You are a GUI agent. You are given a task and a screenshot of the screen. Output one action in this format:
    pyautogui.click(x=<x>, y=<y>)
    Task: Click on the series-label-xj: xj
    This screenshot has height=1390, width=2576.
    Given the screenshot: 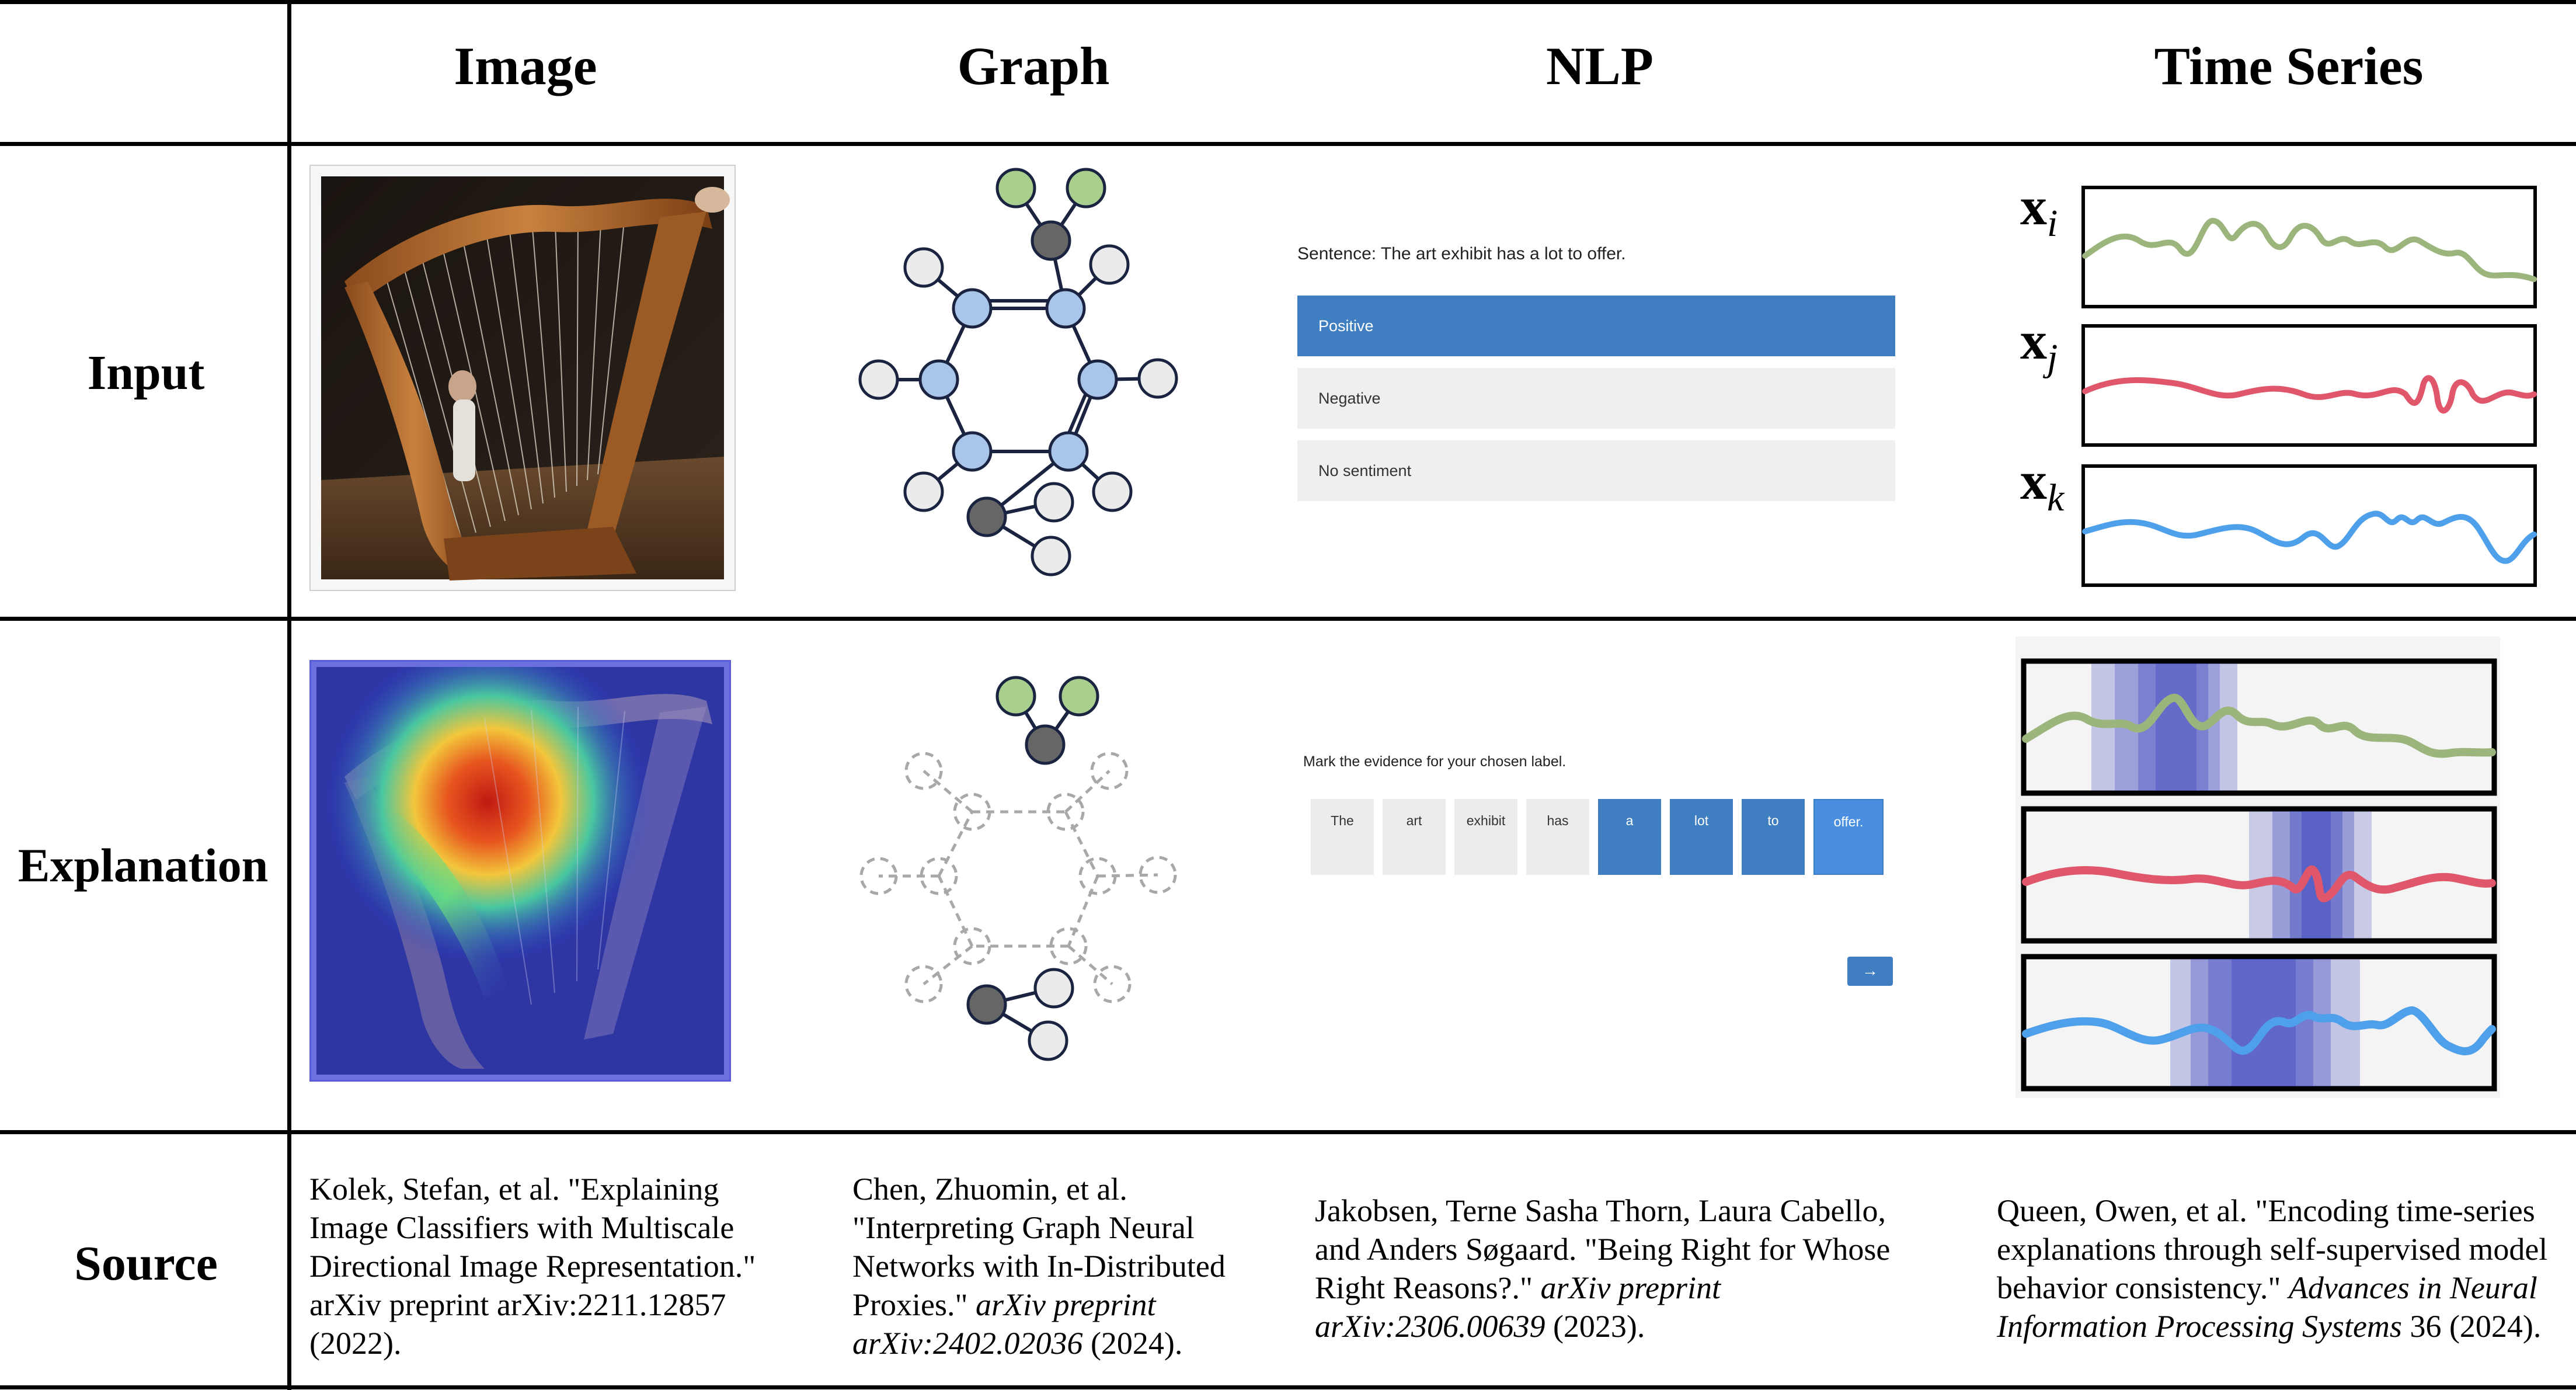 What is the action you would take?
    pyautogui.click(x=2039, y=345)
    